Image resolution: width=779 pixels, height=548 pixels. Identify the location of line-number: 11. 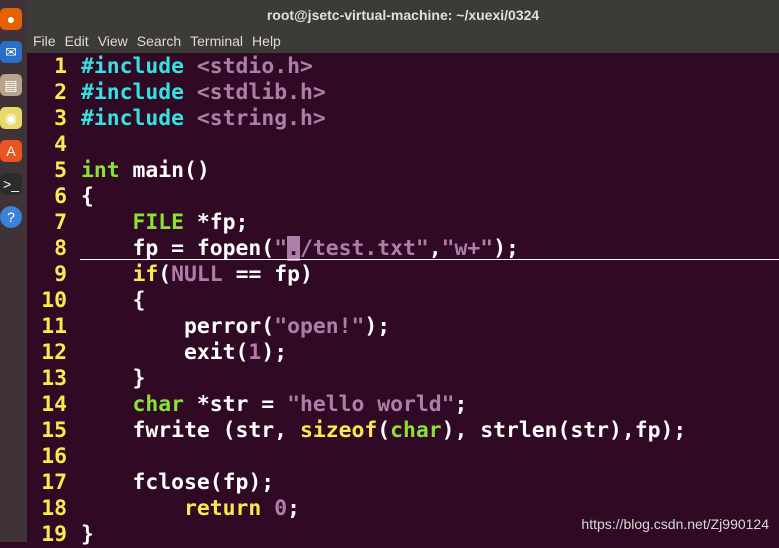
(54, 326).